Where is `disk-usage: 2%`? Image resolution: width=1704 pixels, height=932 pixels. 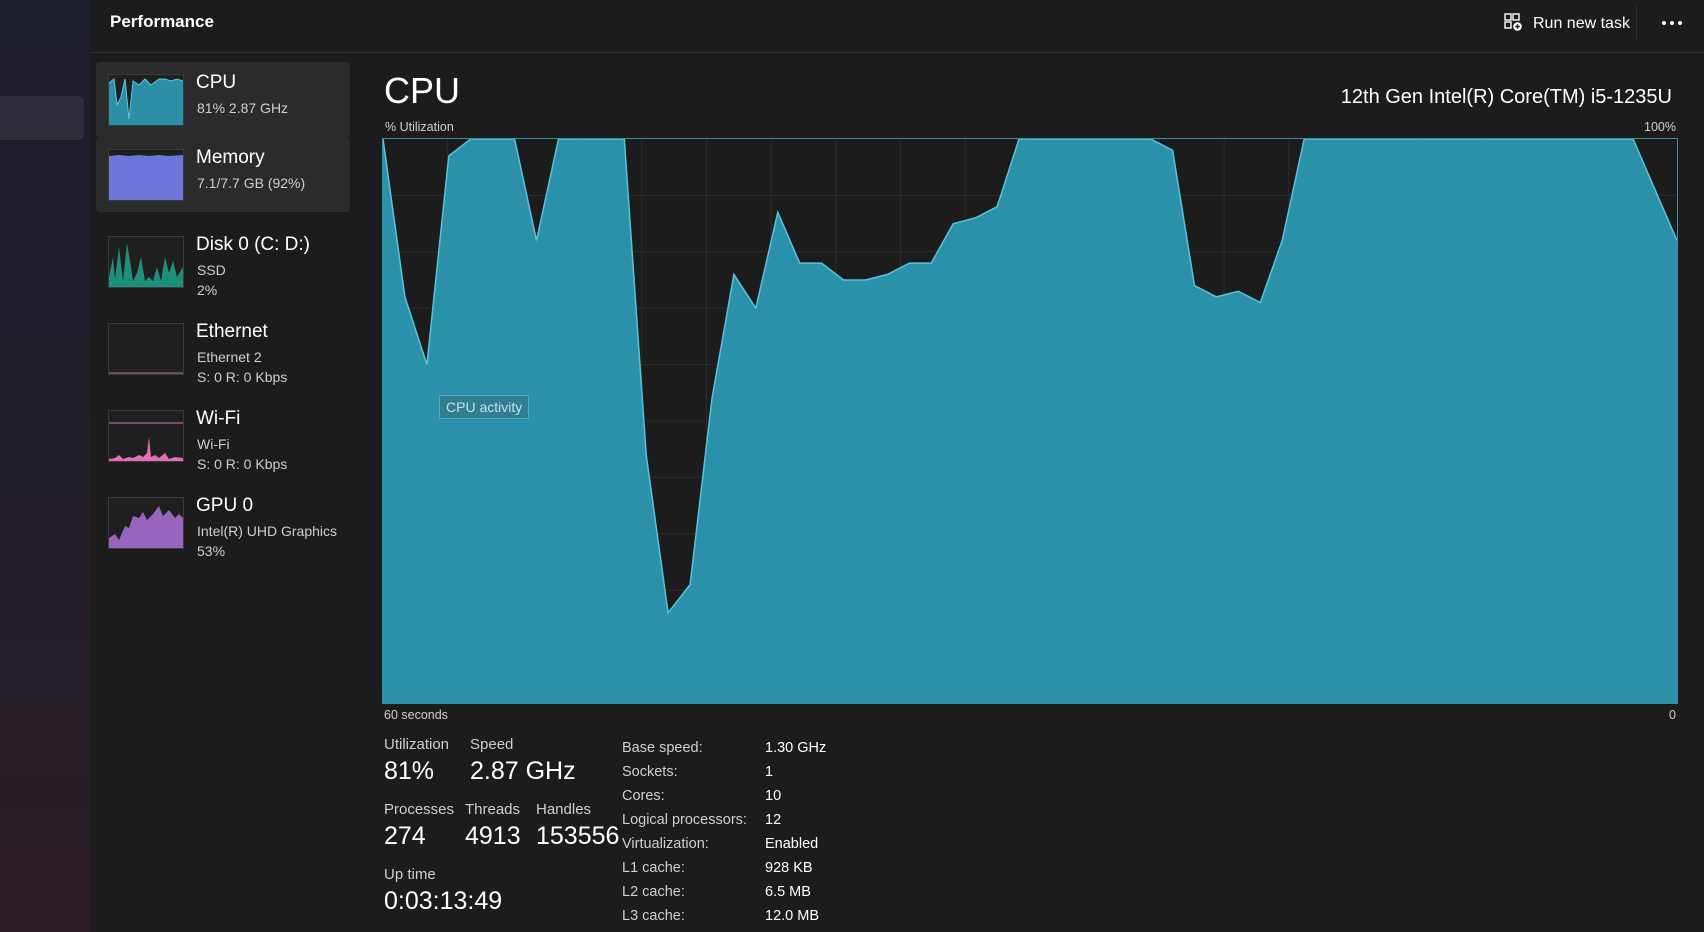
disk-usage: 2% is located at coordinates (207, 290).